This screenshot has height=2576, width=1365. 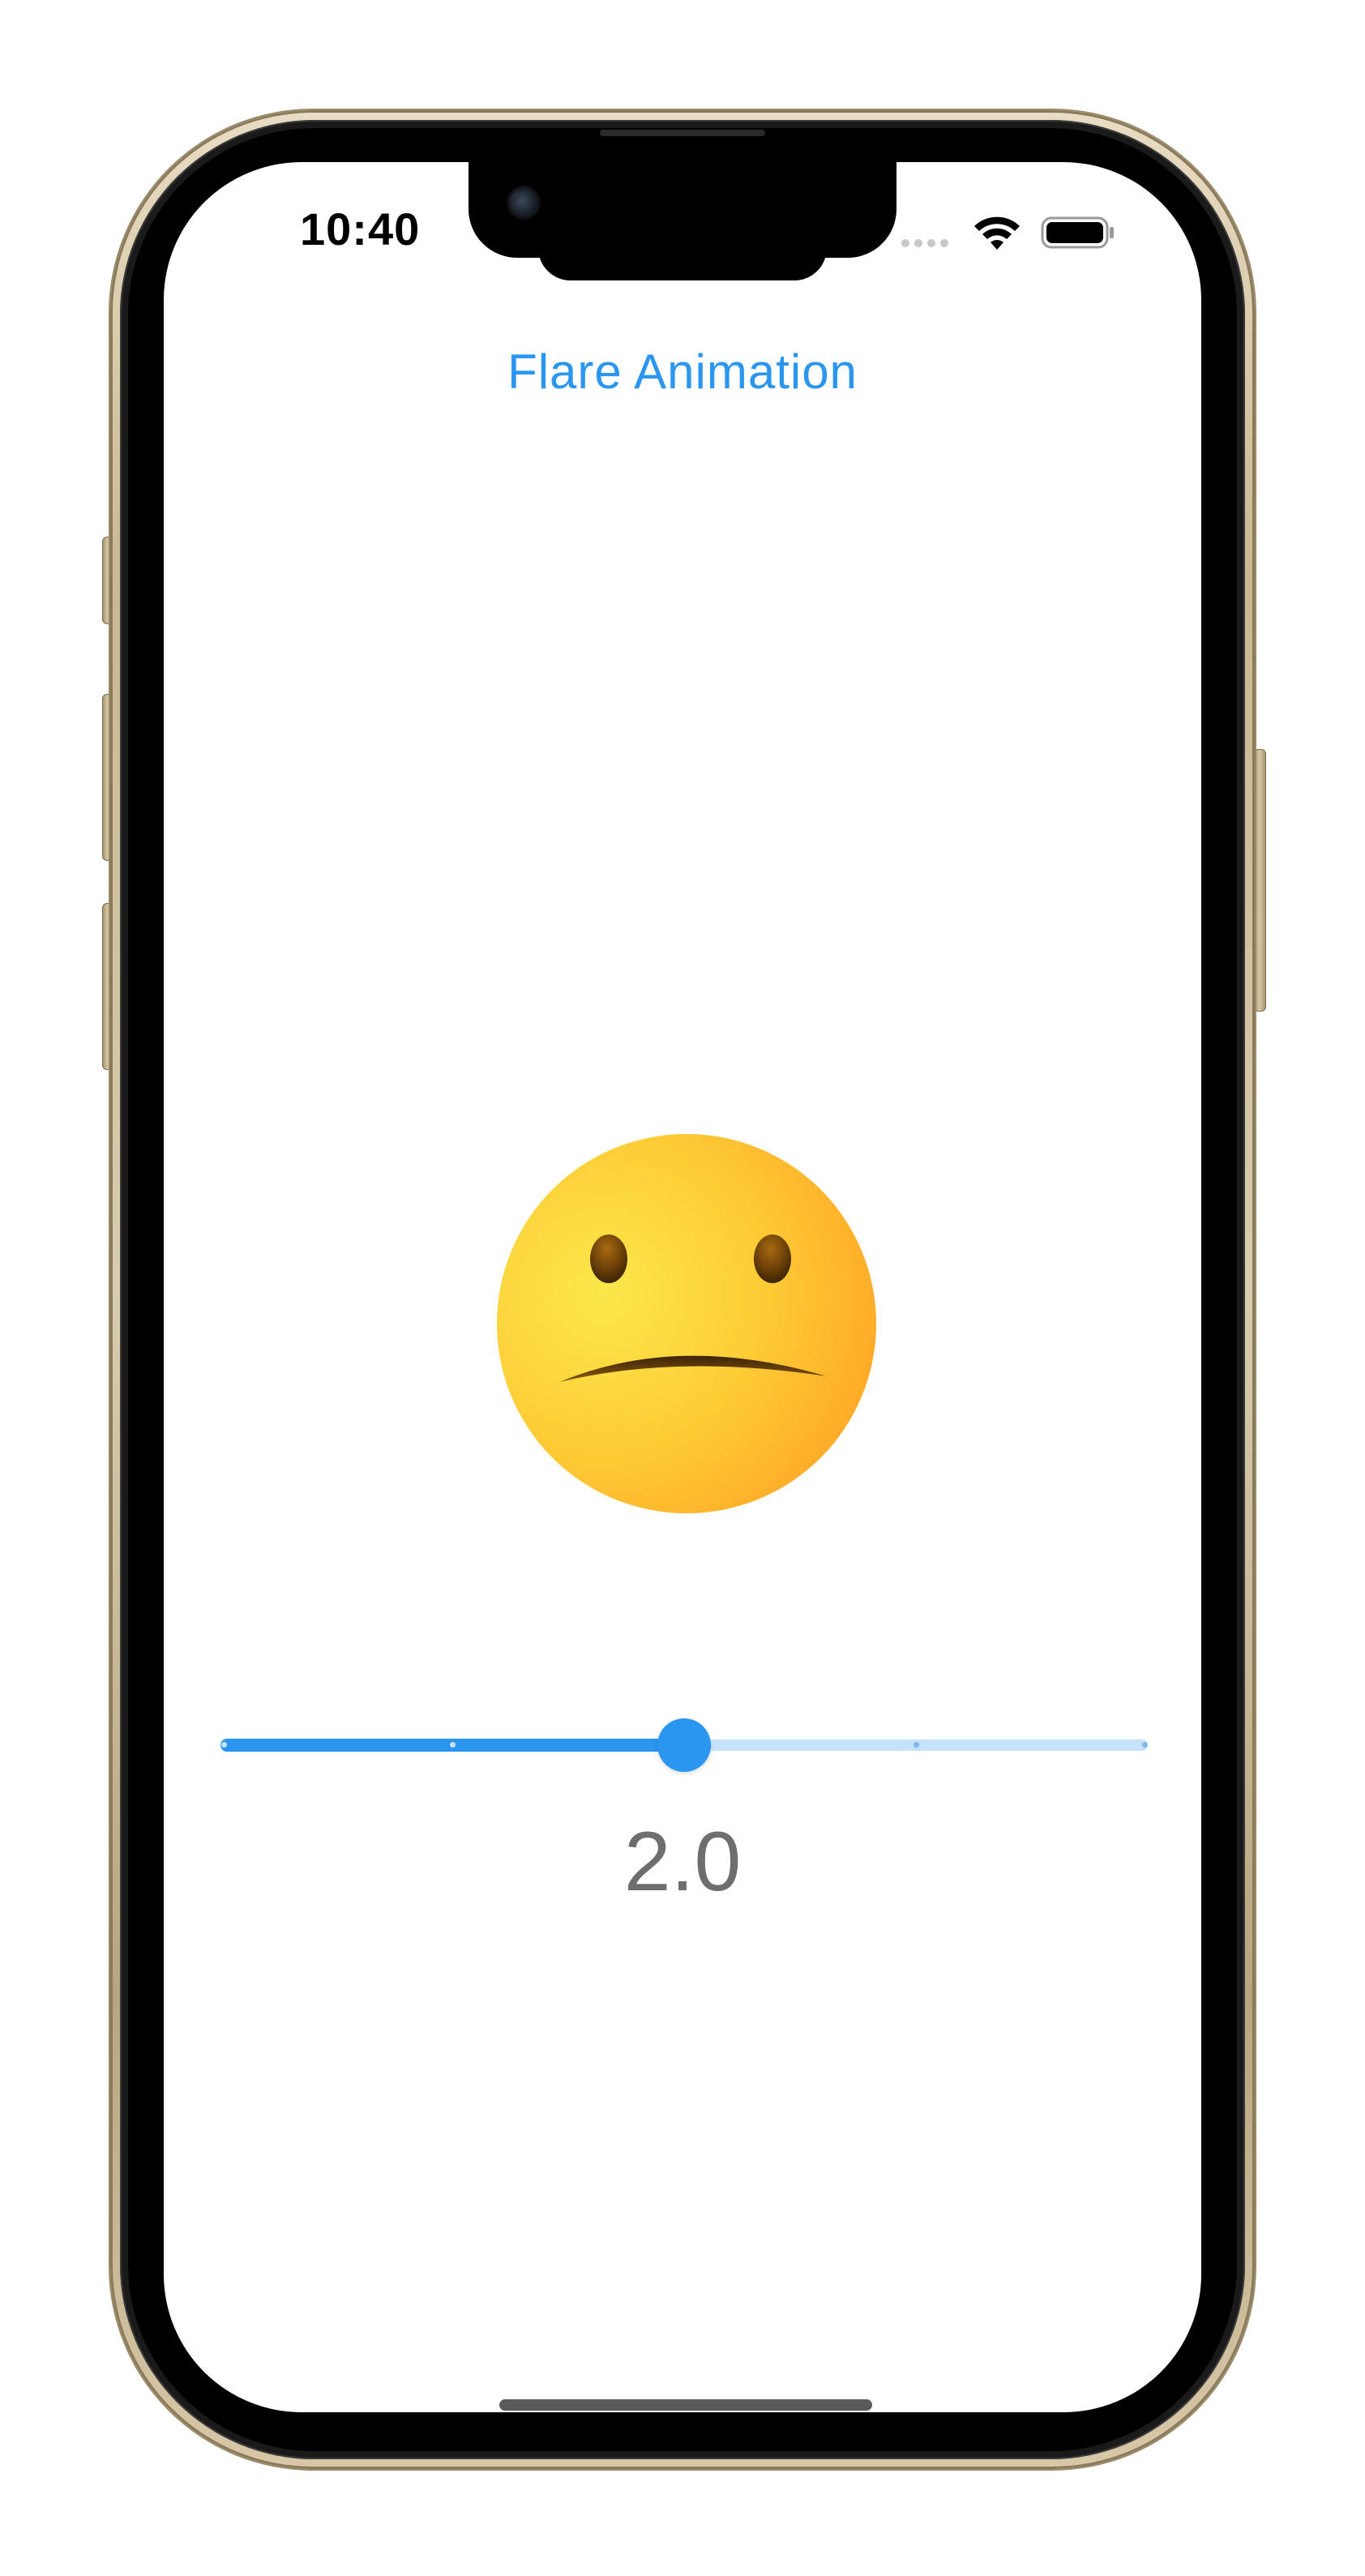 I want to click on page-title: Flare Animation, so click(x=682, y=371).